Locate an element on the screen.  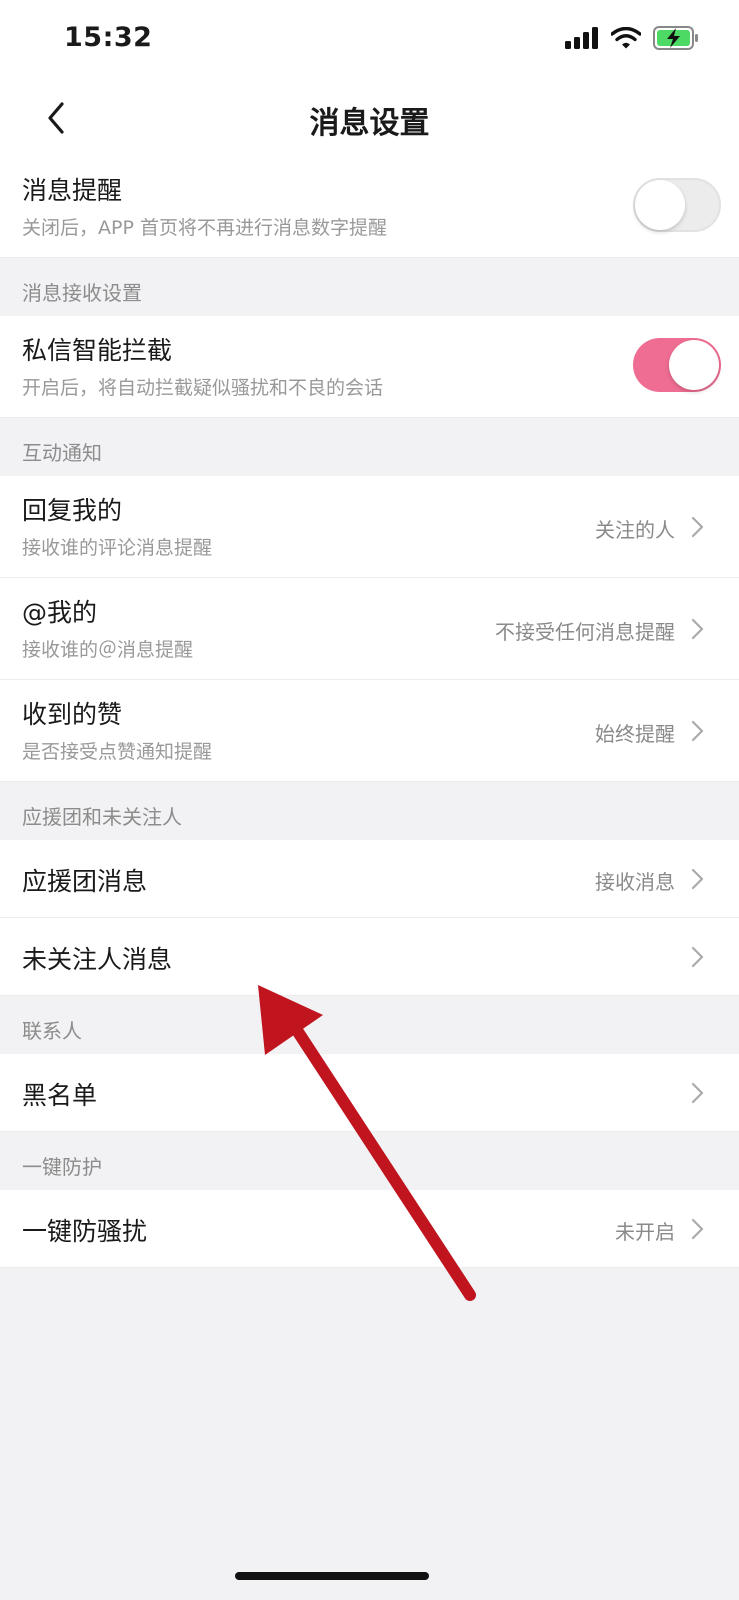
mention-me-value: 不接受任何消息提醒 is located at coordinates (585, 632).